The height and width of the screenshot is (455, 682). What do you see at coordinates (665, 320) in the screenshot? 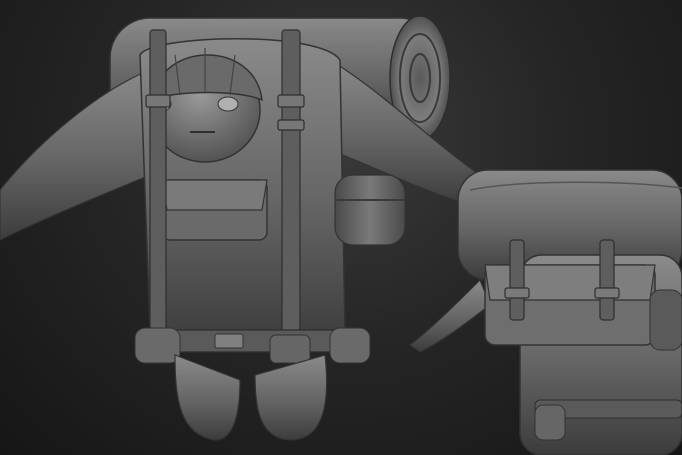
I see `back-side-pouch` at bounding box center [665, 320].